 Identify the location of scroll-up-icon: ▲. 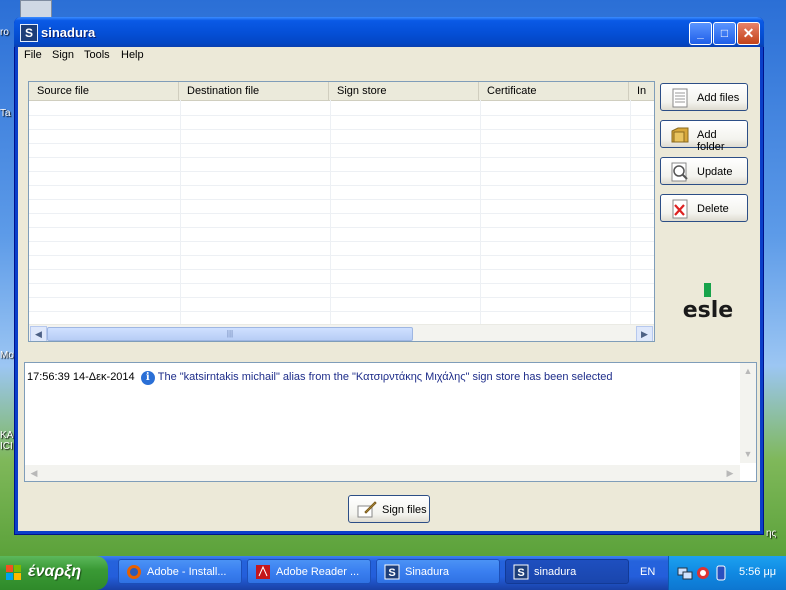
(748, 371).